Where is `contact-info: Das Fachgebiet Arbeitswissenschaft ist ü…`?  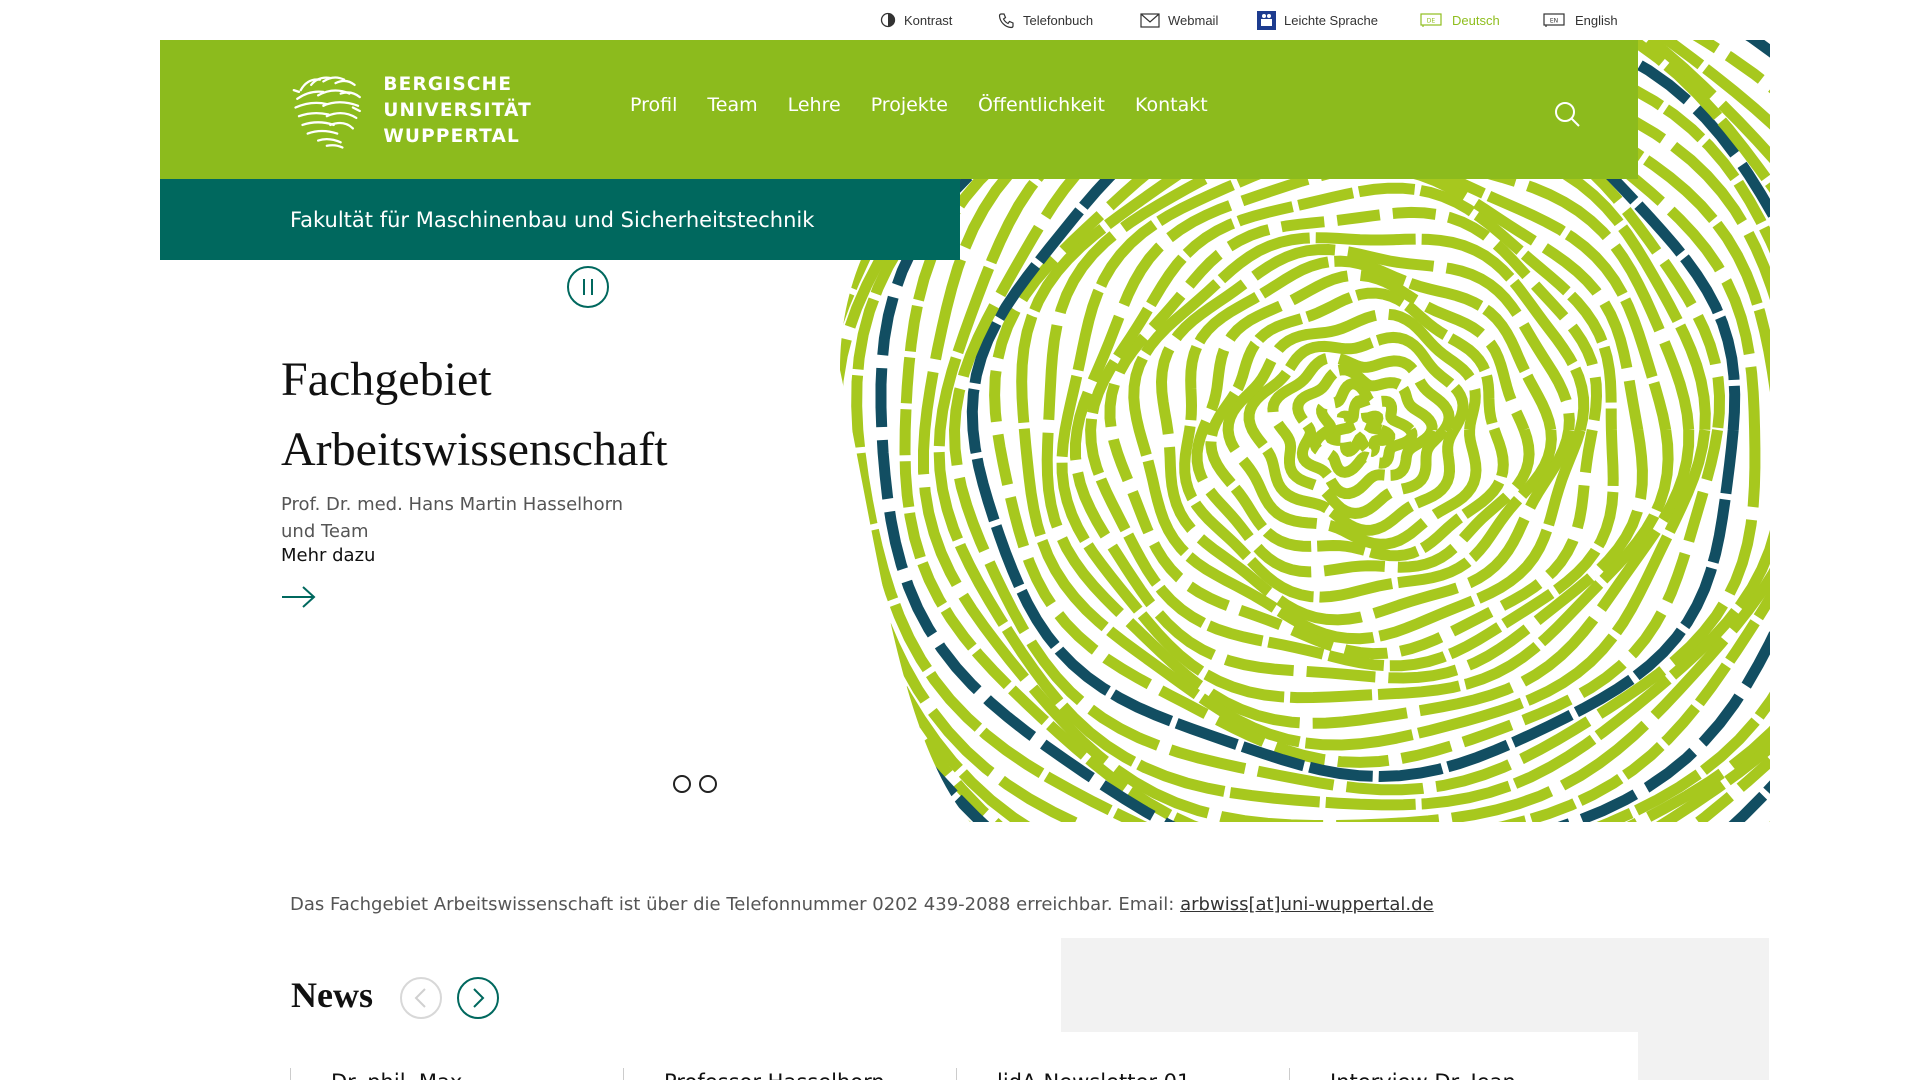 contact-info: Das Fachgebiet Arbeitswissenschaft ist ü… is located at coordinates (862, 904).